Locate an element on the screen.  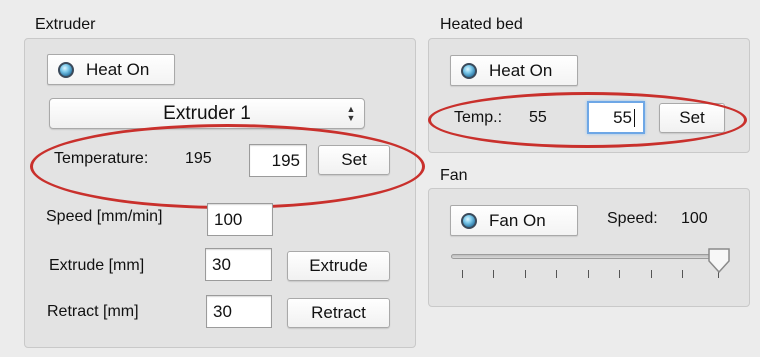
bed-temp-highlight-ellipse is located at coordinates (587, 120).